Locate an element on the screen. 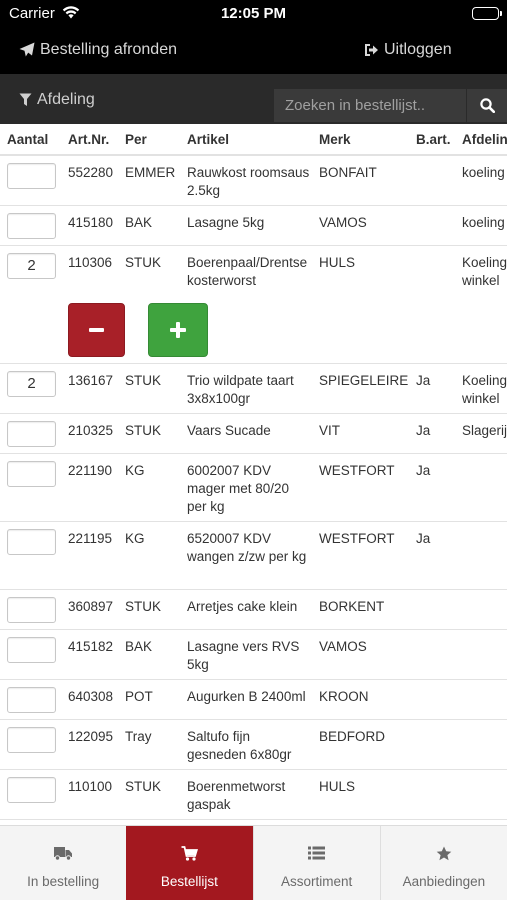  status-bar: Carrier 12:05 PM is located at coordinates (253, 14).